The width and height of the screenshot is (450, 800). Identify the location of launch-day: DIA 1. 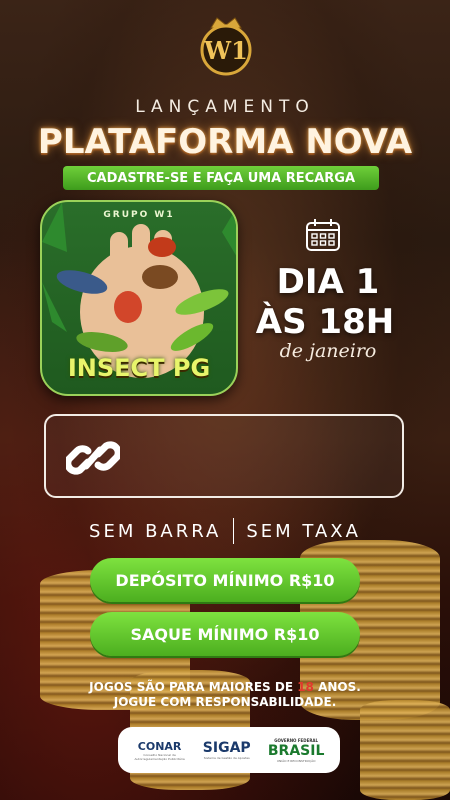
(328, 282).